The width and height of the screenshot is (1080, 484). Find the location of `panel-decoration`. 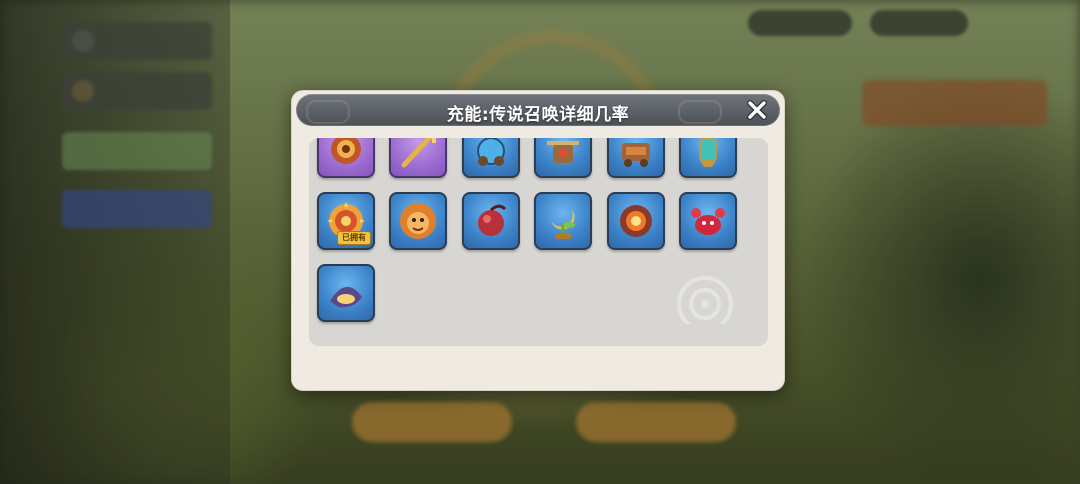

panel-decoration is located at coordinates (705, 300).